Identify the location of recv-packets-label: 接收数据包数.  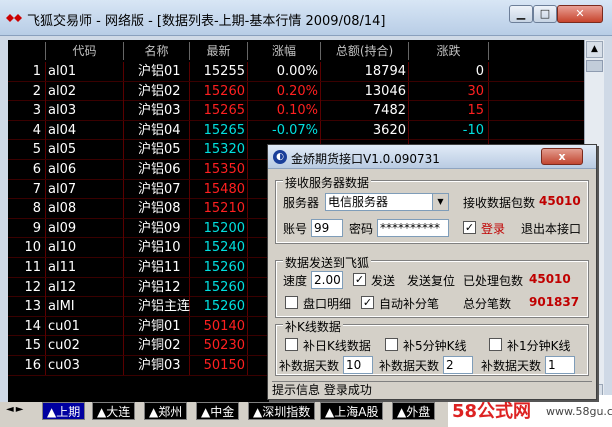
(499, 203).